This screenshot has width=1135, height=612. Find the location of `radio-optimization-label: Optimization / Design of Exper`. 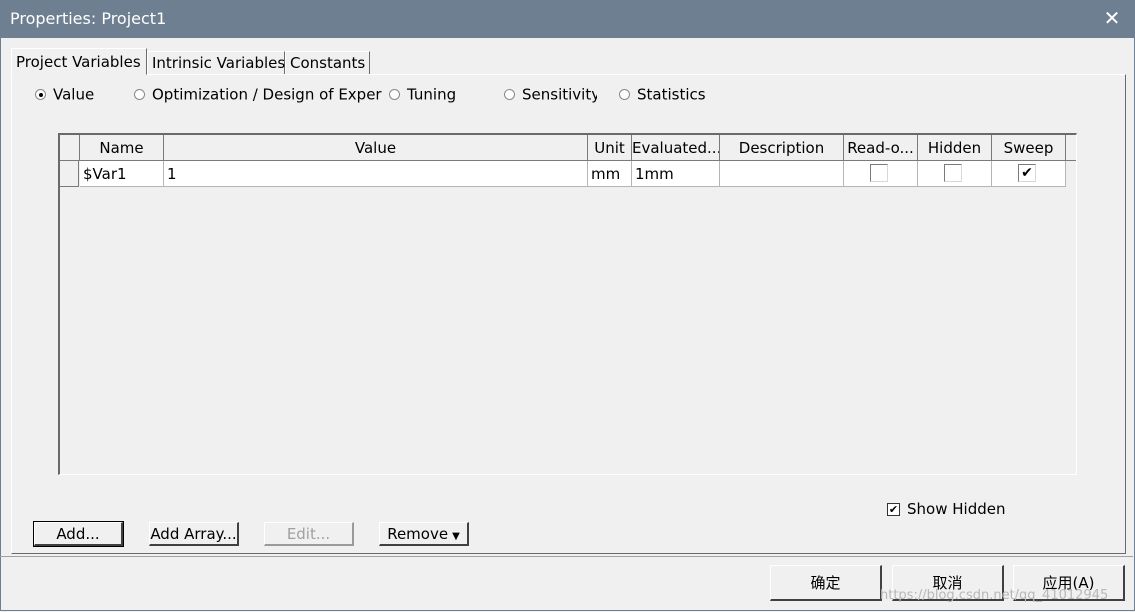

radio-optimization-label: Optimization / Design of Exper is located at coordinates (267, 94).